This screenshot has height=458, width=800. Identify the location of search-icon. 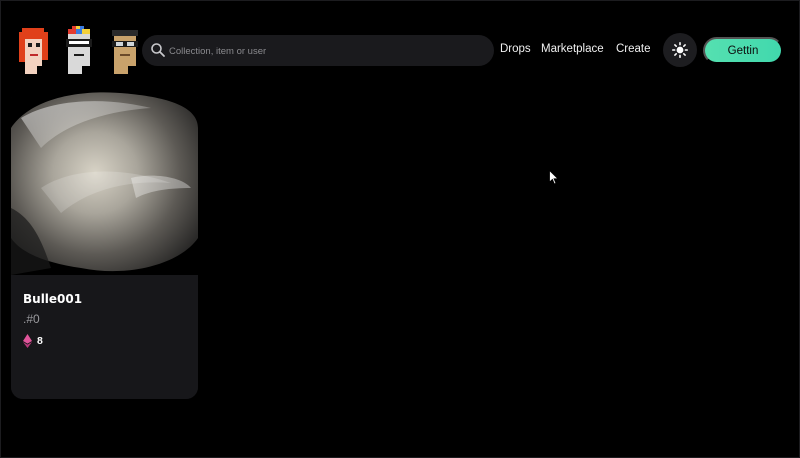
(158, 50).